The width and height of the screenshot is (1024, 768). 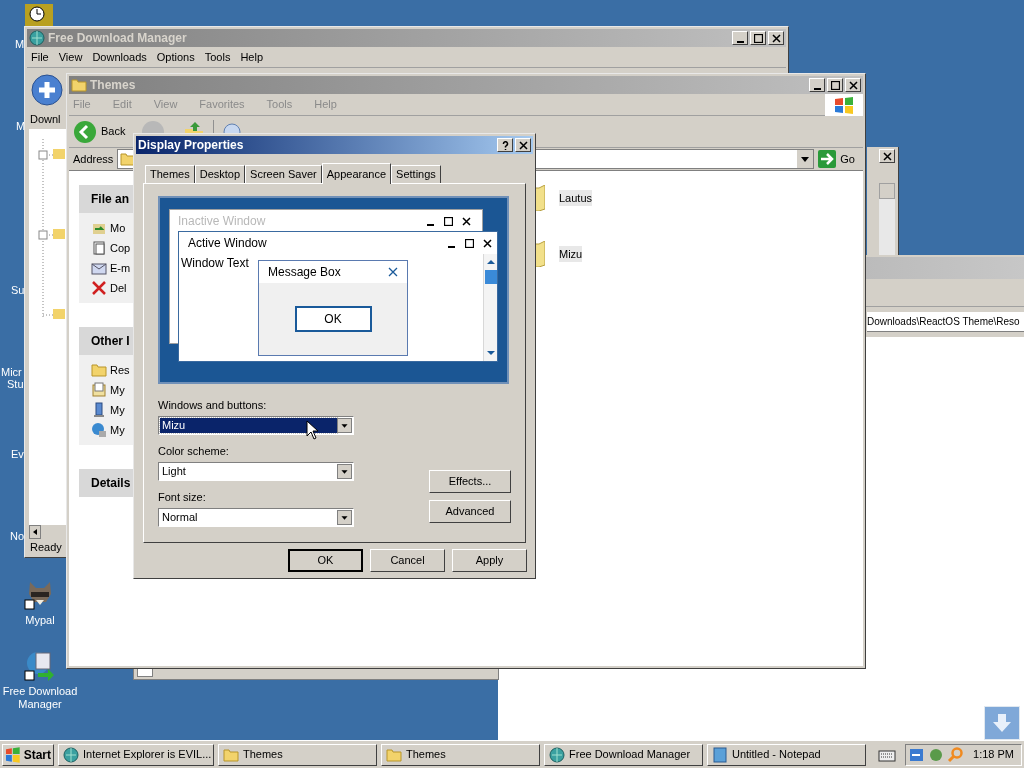 What do you see at coordinates (170, 174) in the screenshot?
I see `tab: Themes` at bounding box center [170, 174].